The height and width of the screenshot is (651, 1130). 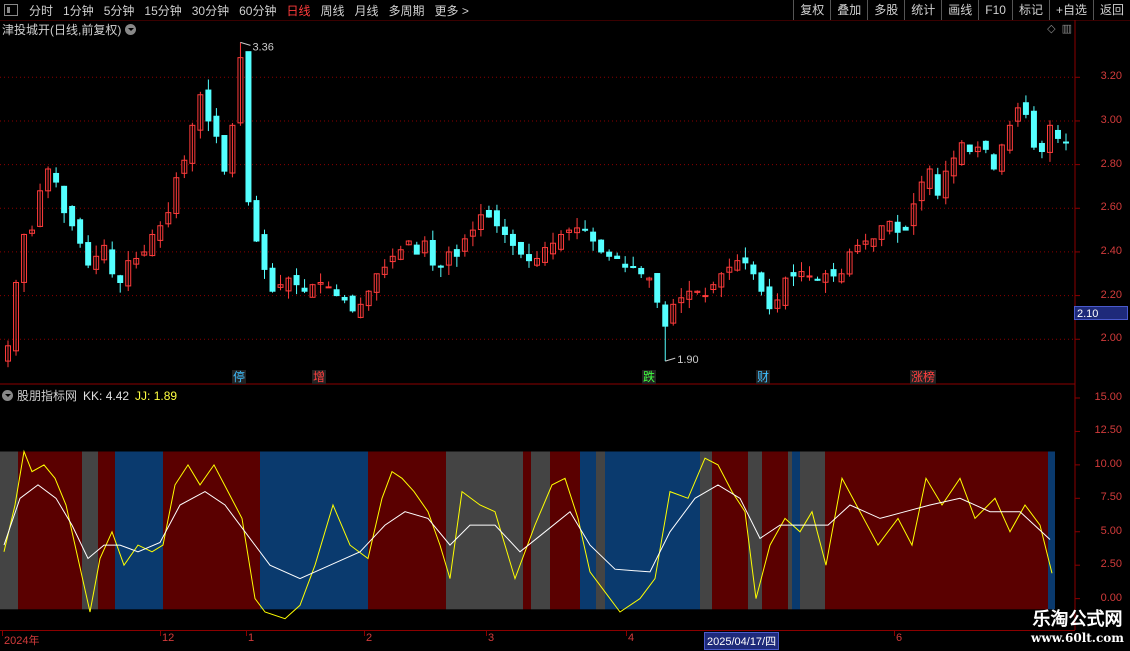 What do you see at coordinates (7, 395) in the screenshot?
I see `indicator-dropdown-icon` at bounding box center [7, 395].